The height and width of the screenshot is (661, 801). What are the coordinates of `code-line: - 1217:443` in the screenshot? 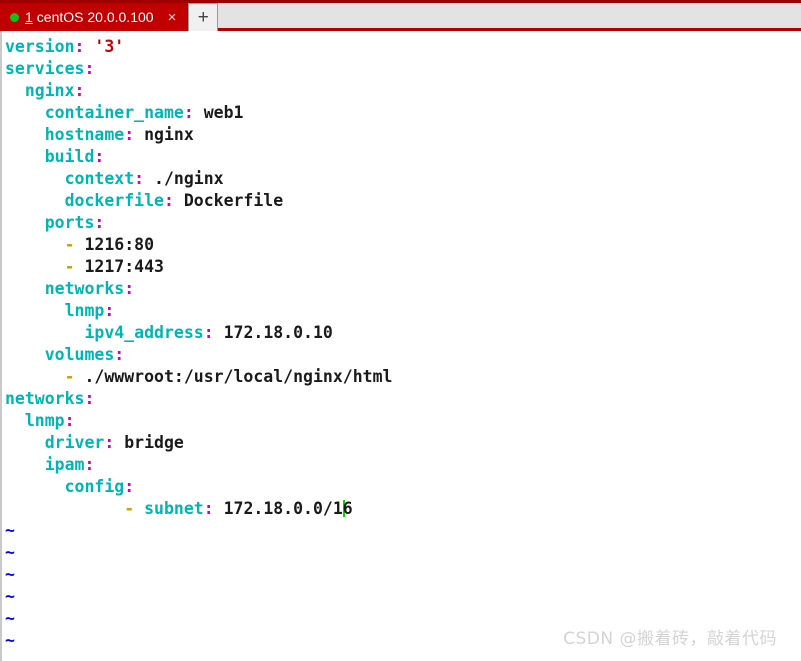 It's located at (114, 266).